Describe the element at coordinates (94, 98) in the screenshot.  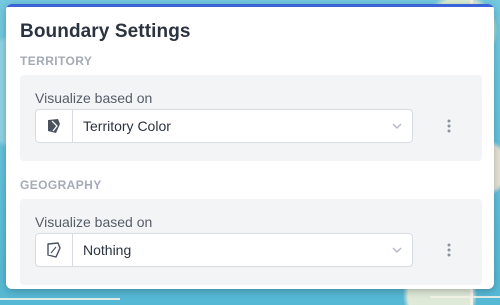
I see `territory-field-label: Visualize based on` at that location.